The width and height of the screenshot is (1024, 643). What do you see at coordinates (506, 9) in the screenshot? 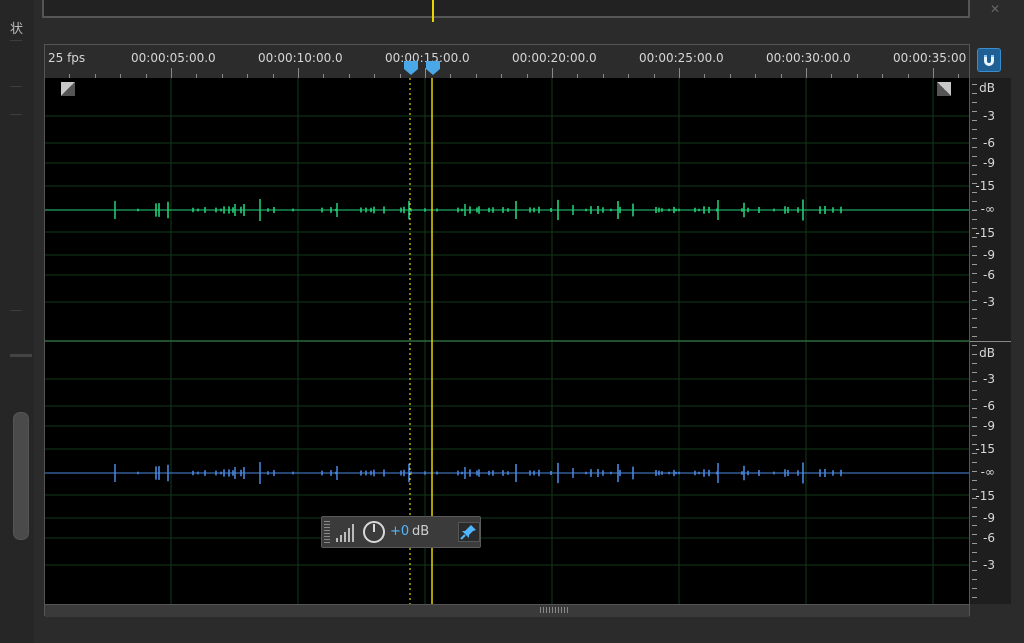
I see `overview-range-slot` at bounding box center [506, 9].